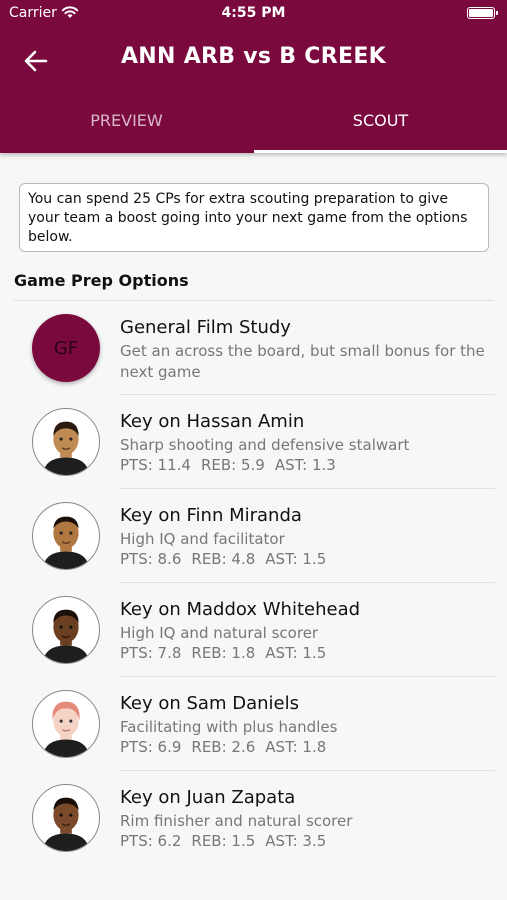 This screenshot has height=900, width=507. What do you see at coordinates (380, 126) in the screenshot?
I see `tab-scout: SCOUT` at bounding box center [380, 126].